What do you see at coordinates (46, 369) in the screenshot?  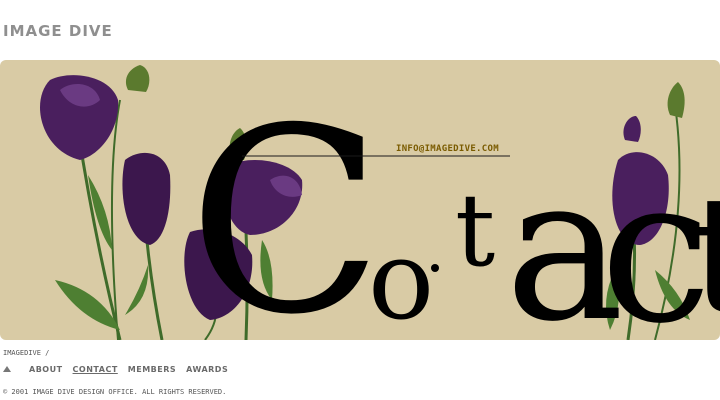 I see `nav-about: ABOUT` at bounding box center [46, 369].